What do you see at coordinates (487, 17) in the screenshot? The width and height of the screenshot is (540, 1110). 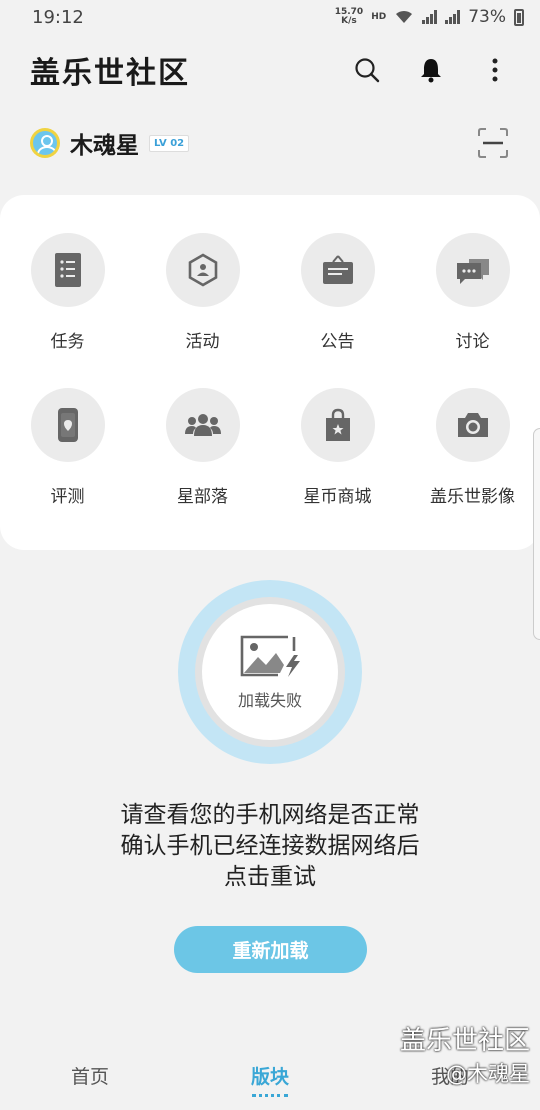 I see `battery-percent: 73%` at bounding box center [487, 17].